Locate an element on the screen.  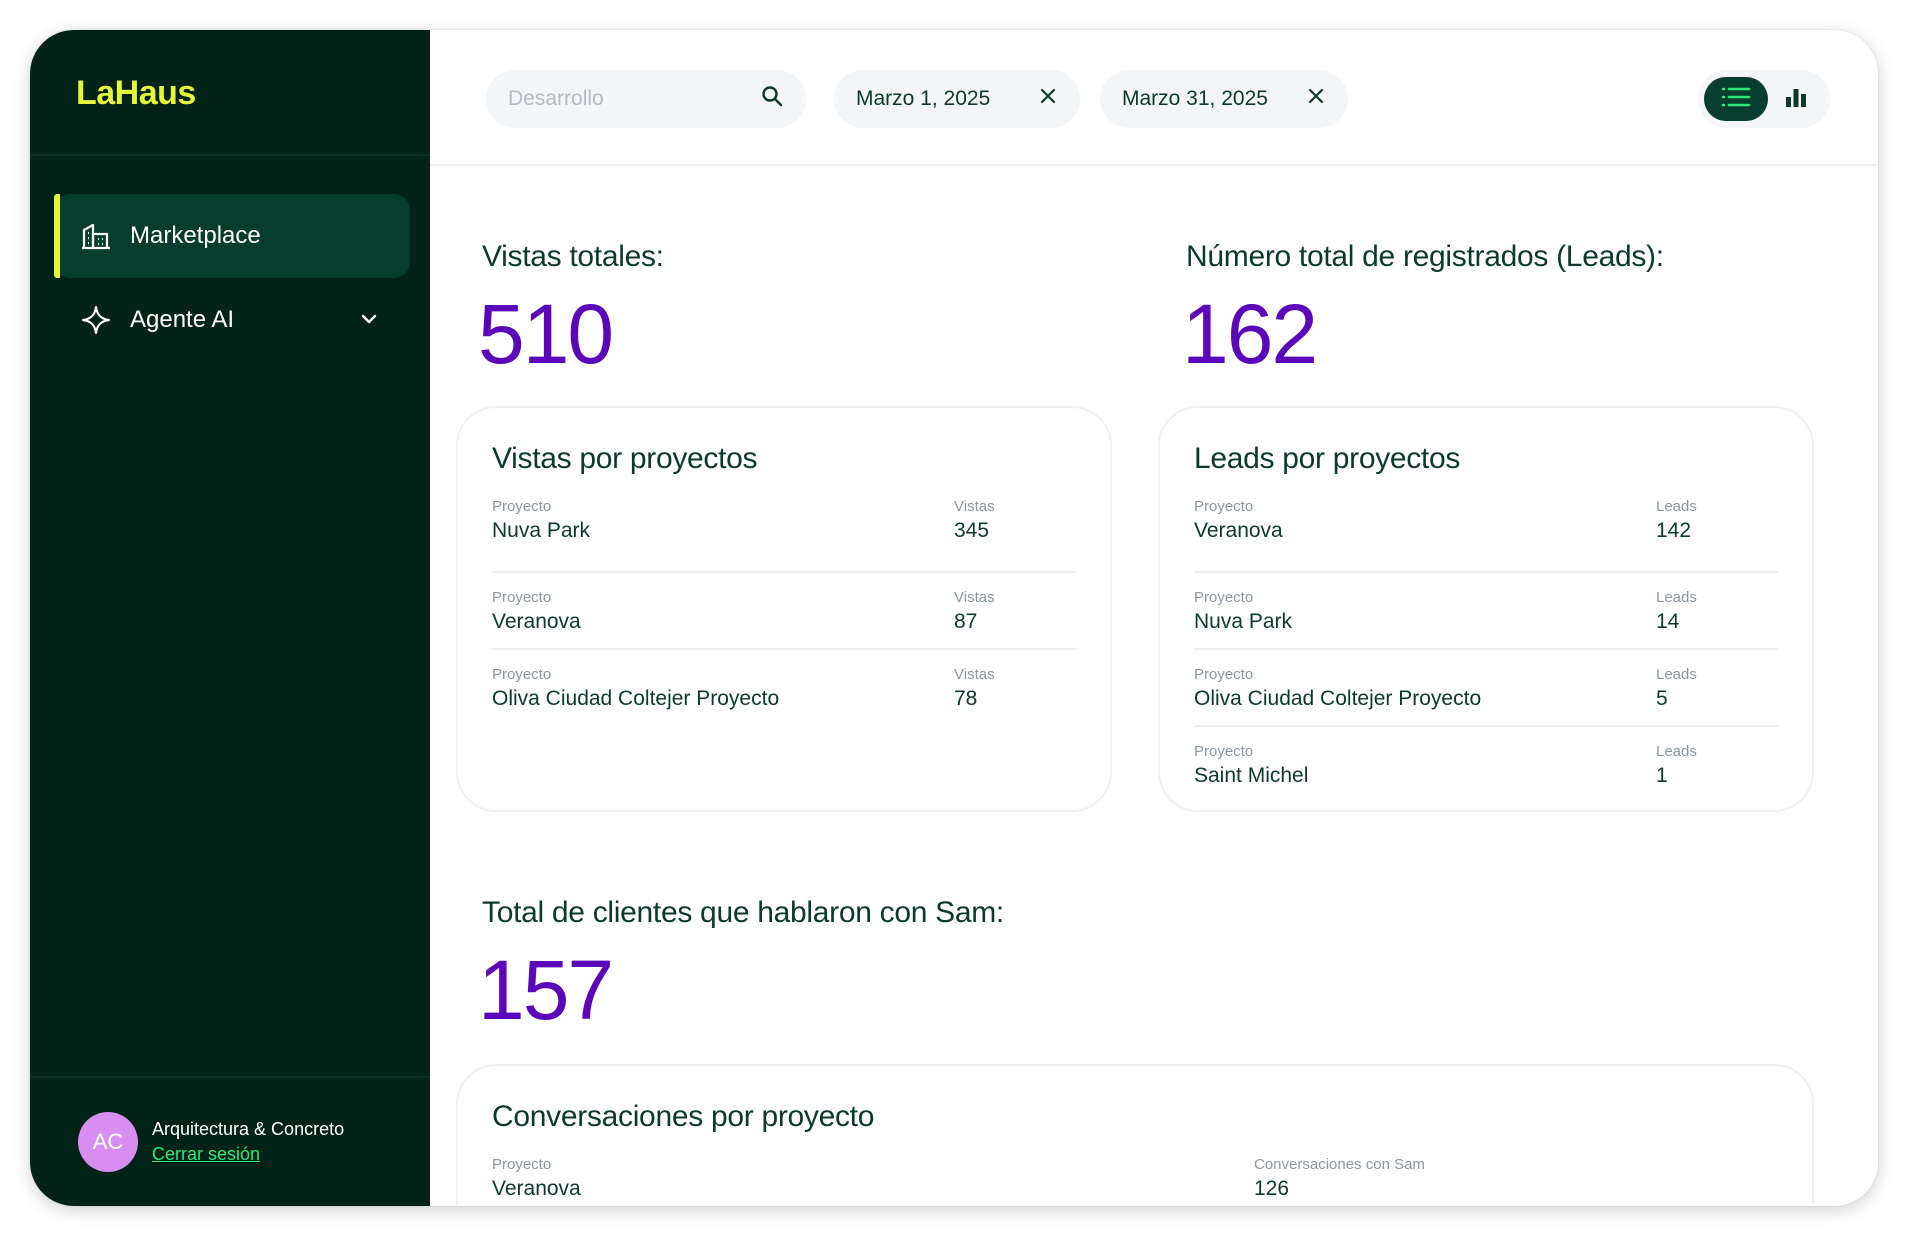
leads-total-value: 162 is located at coordinates (1250, 334).